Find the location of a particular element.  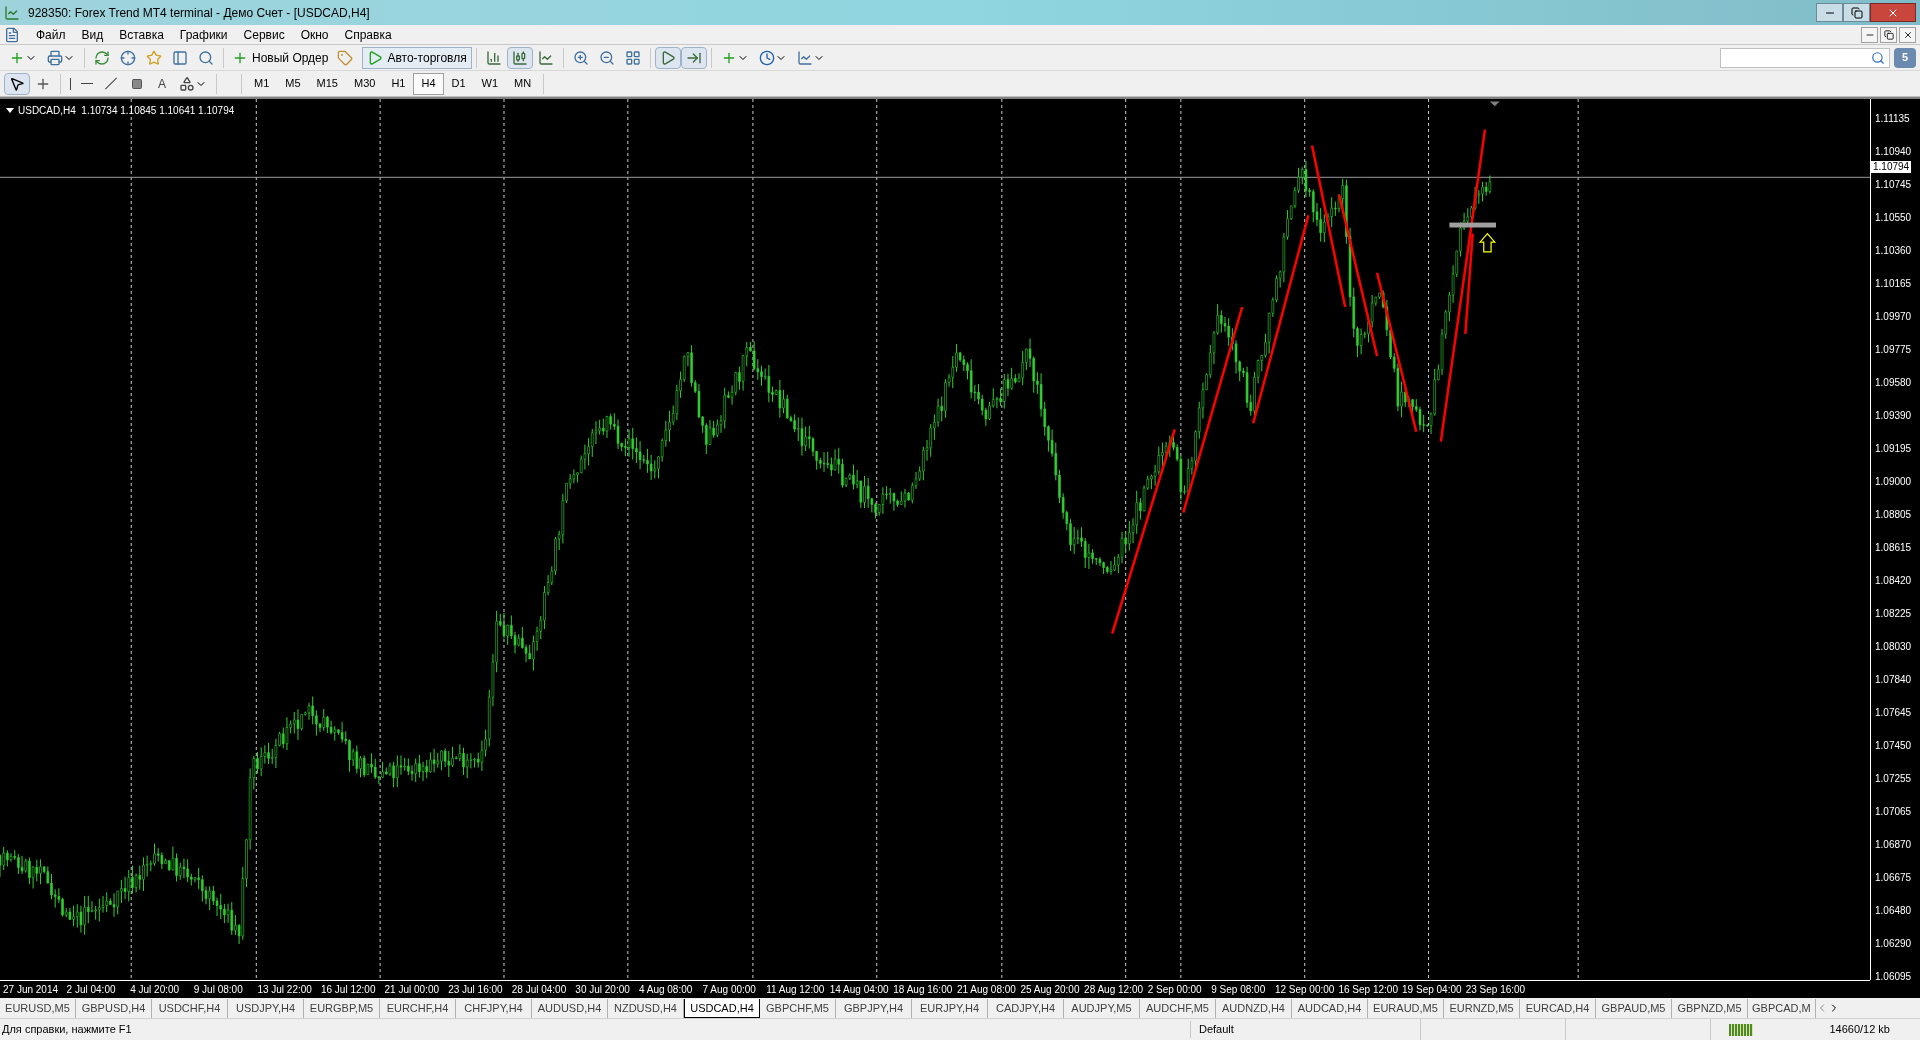

symbol-tab: EURAUD,M5 is located at coordinates (1406, 1008).